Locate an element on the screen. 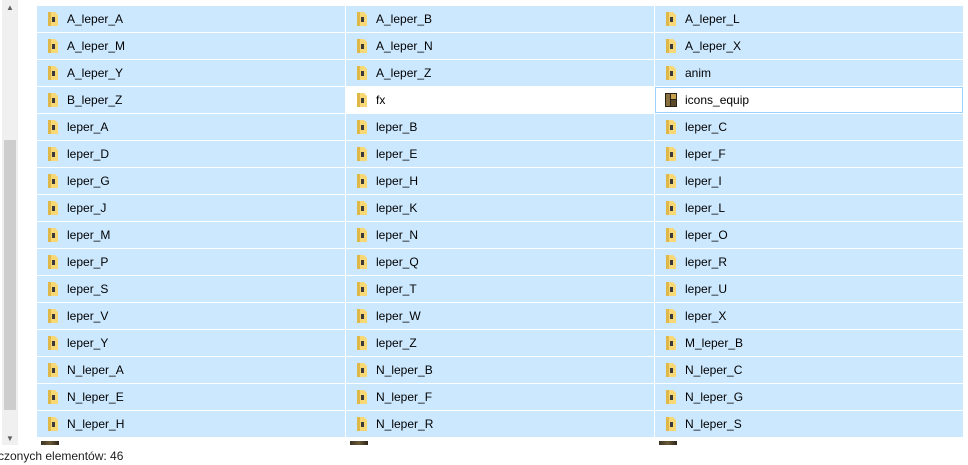 The height and width of the screenshot is (465, 968). file-item: anim is located at coordinates (809, 73).